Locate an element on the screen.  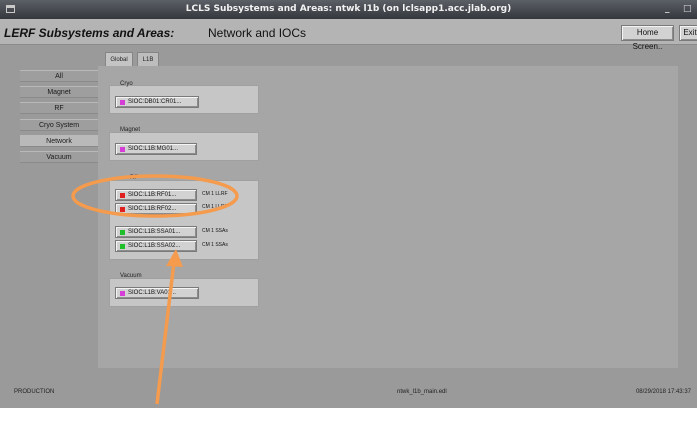
maximize-icon: □ is located at coordinates (687, 9).